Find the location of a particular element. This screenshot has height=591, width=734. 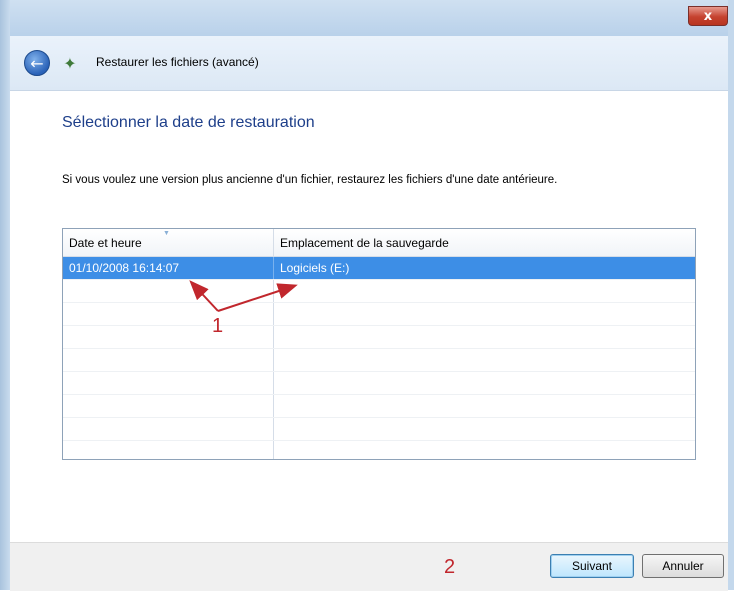

close-button: x is located at coordinates (708, 16).